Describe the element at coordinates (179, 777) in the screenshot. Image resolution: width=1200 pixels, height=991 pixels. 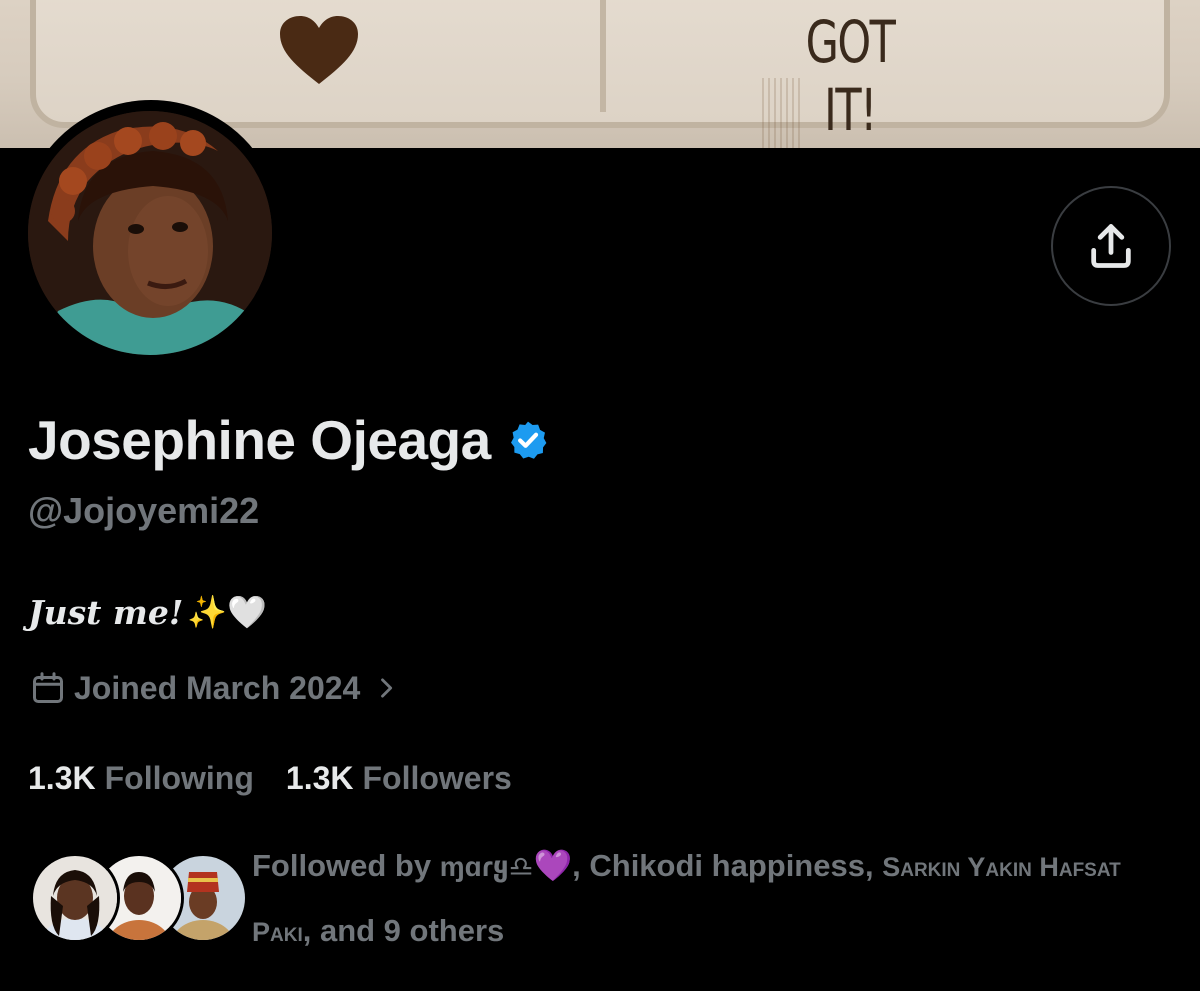
I see `following-label: Following` at that location.